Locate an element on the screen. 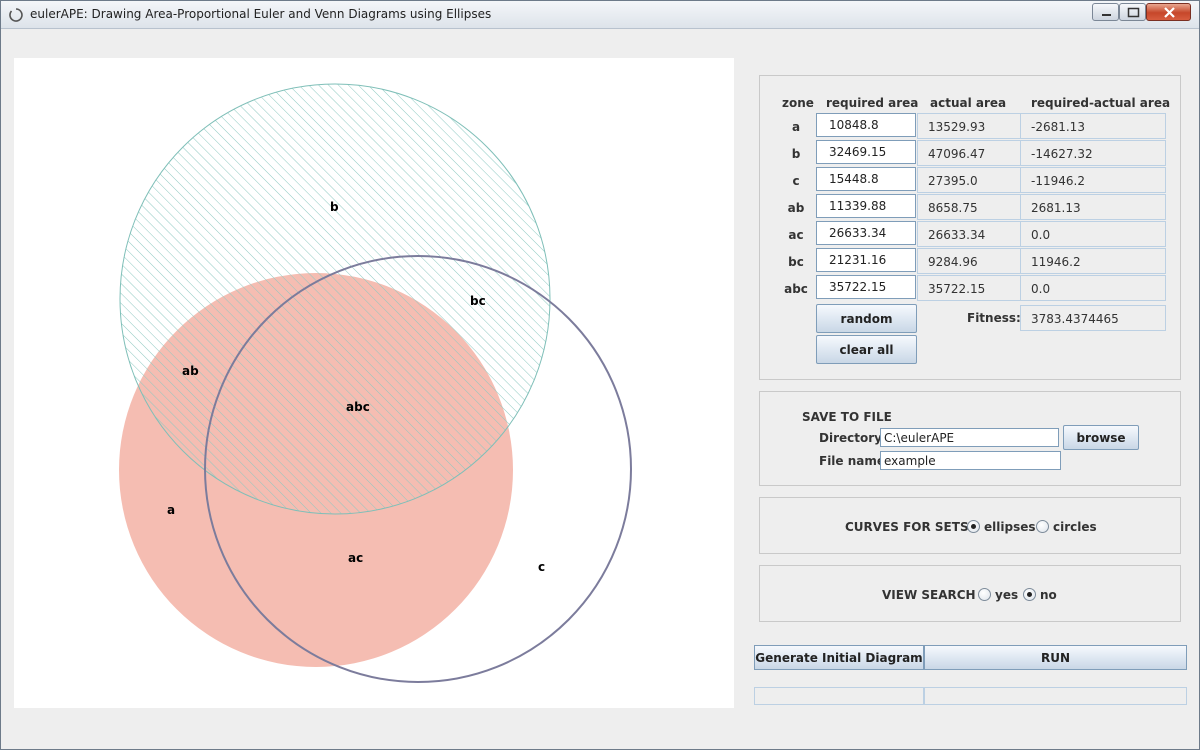  minimize-button is located at coordinates (1105, 12).